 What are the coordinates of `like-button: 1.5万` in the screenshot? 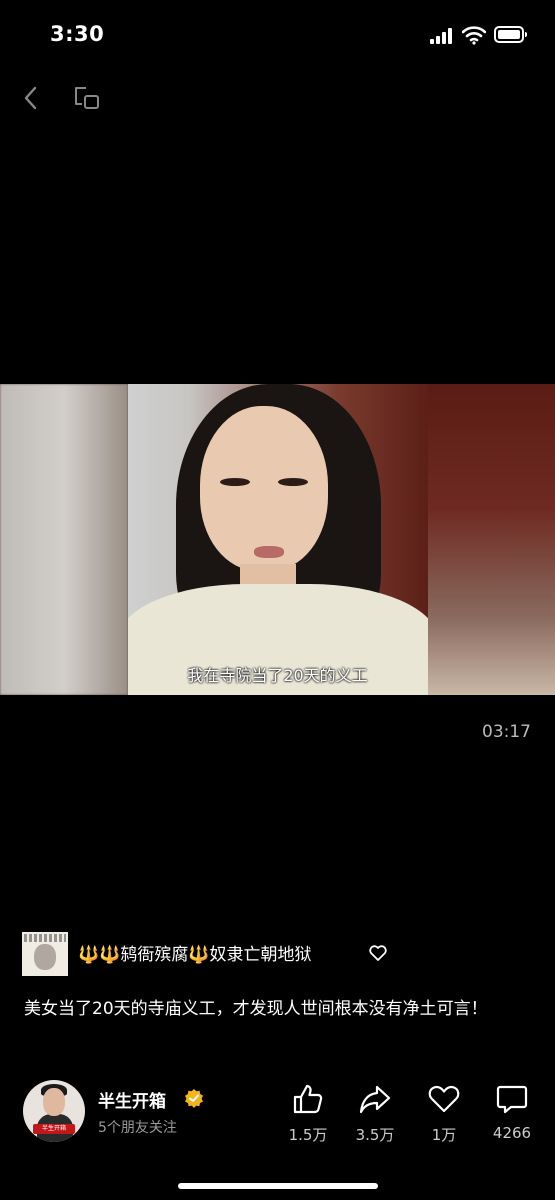 It's located at (308, 1113).